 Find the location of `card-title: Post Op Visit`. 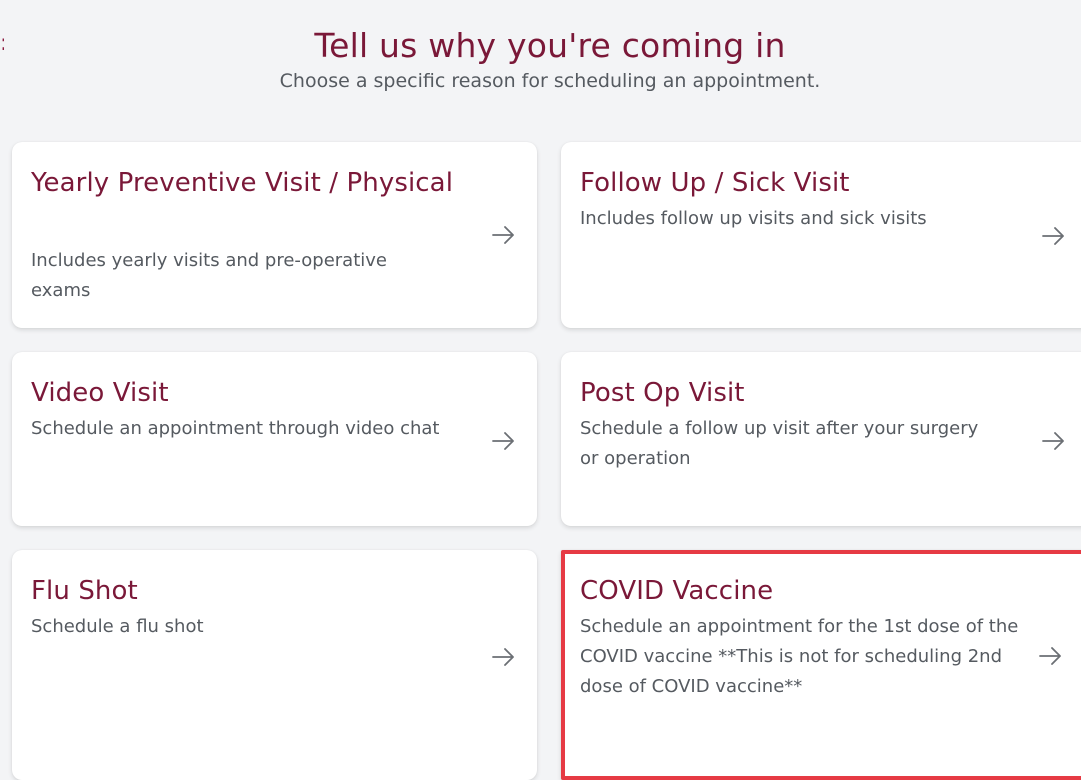

card-title: Post Op Visit is located at coordinates (662, 393).